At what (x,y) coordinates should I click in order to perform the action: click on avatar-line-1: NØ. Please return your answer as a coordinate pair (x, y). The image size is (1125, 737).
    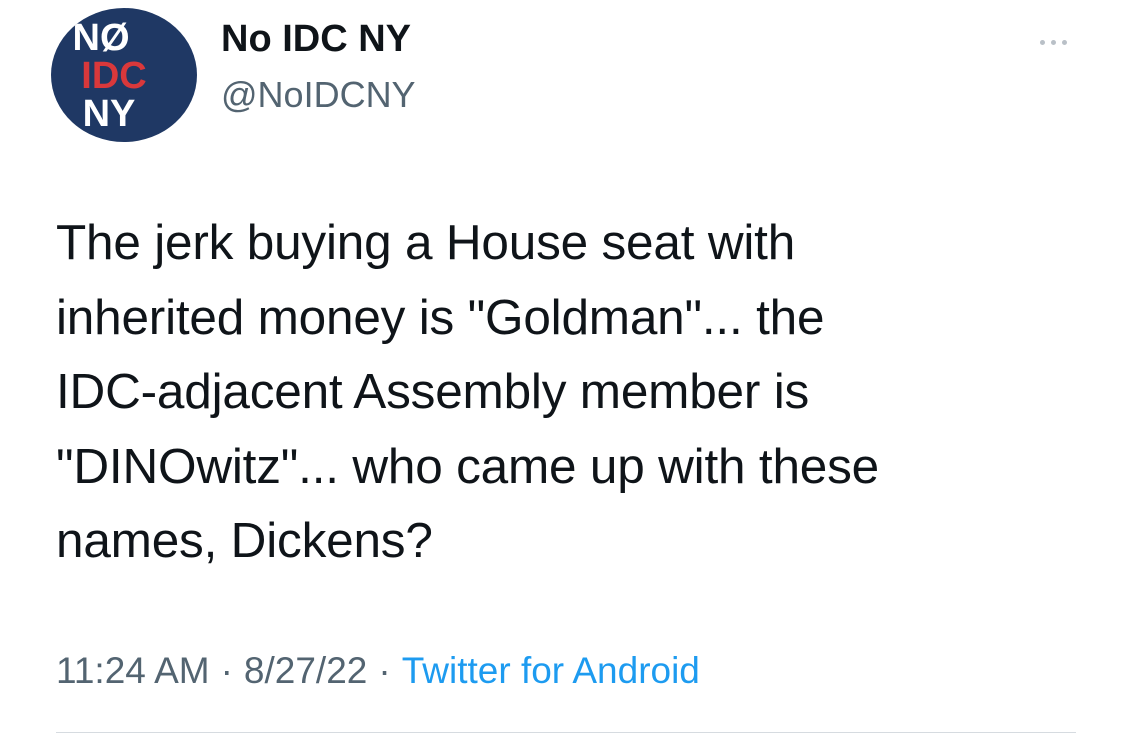
    Looking at the image, I should click on (101, 38).